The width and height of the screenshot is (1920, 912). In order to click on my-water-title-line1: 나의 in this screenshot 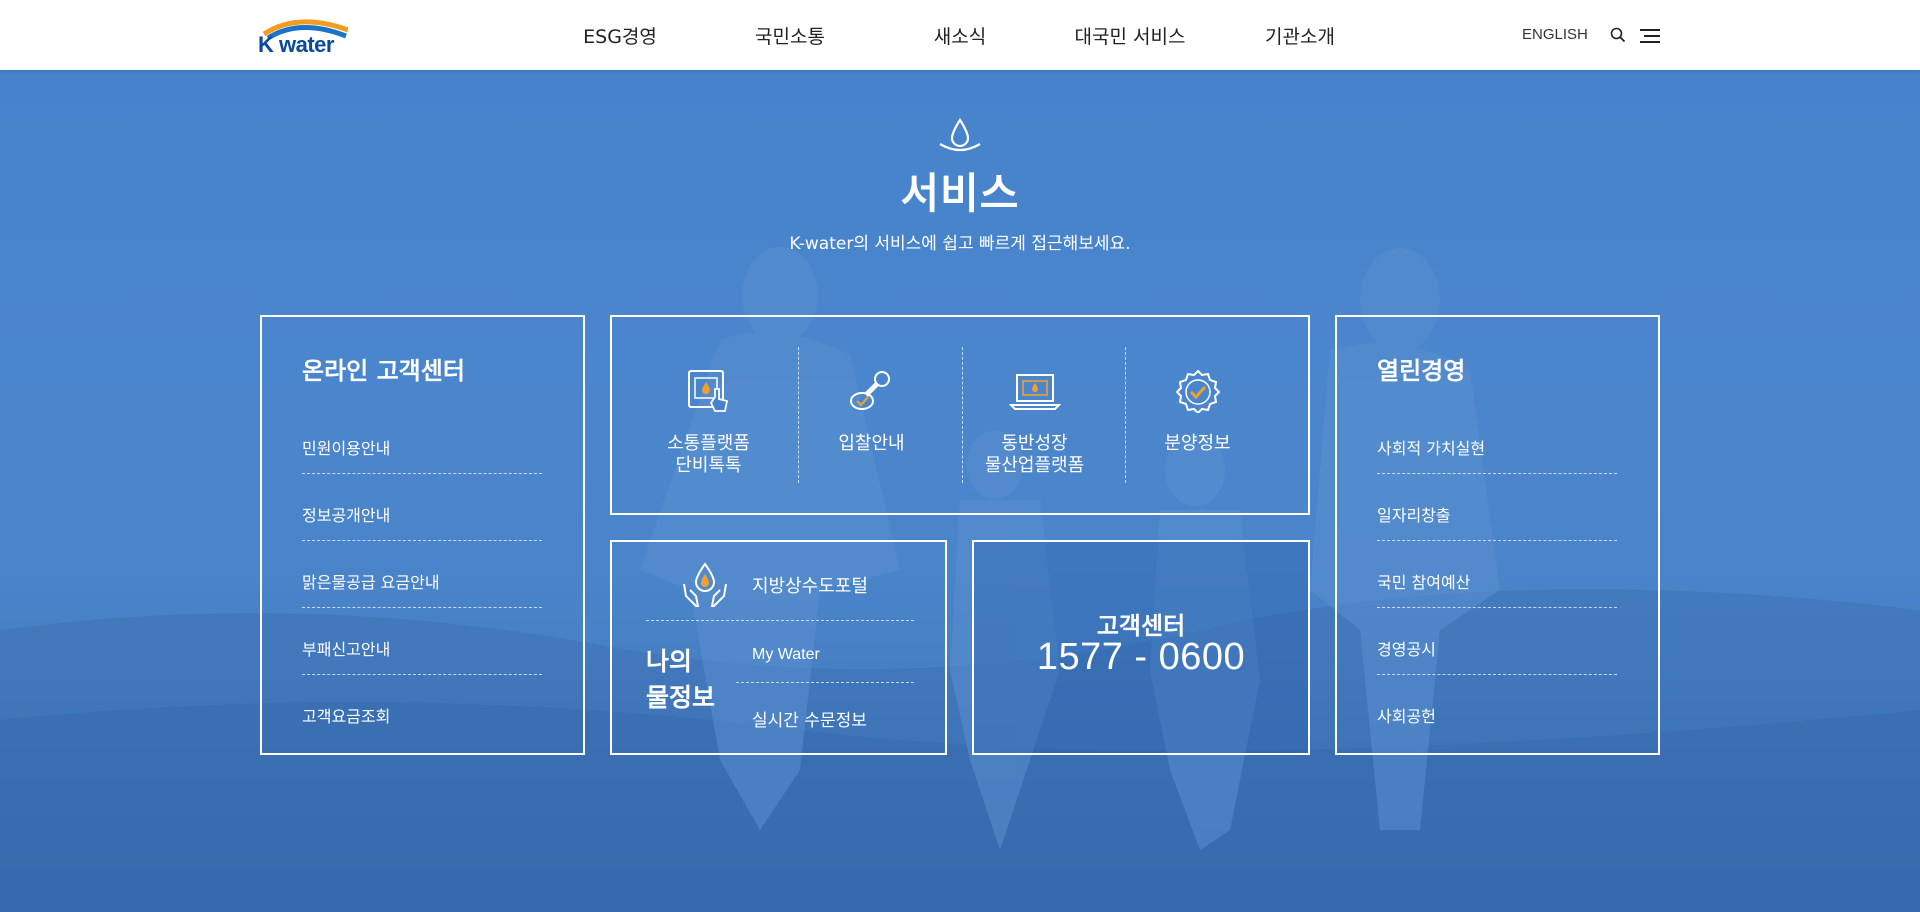, I will do `click(669, 661)`.